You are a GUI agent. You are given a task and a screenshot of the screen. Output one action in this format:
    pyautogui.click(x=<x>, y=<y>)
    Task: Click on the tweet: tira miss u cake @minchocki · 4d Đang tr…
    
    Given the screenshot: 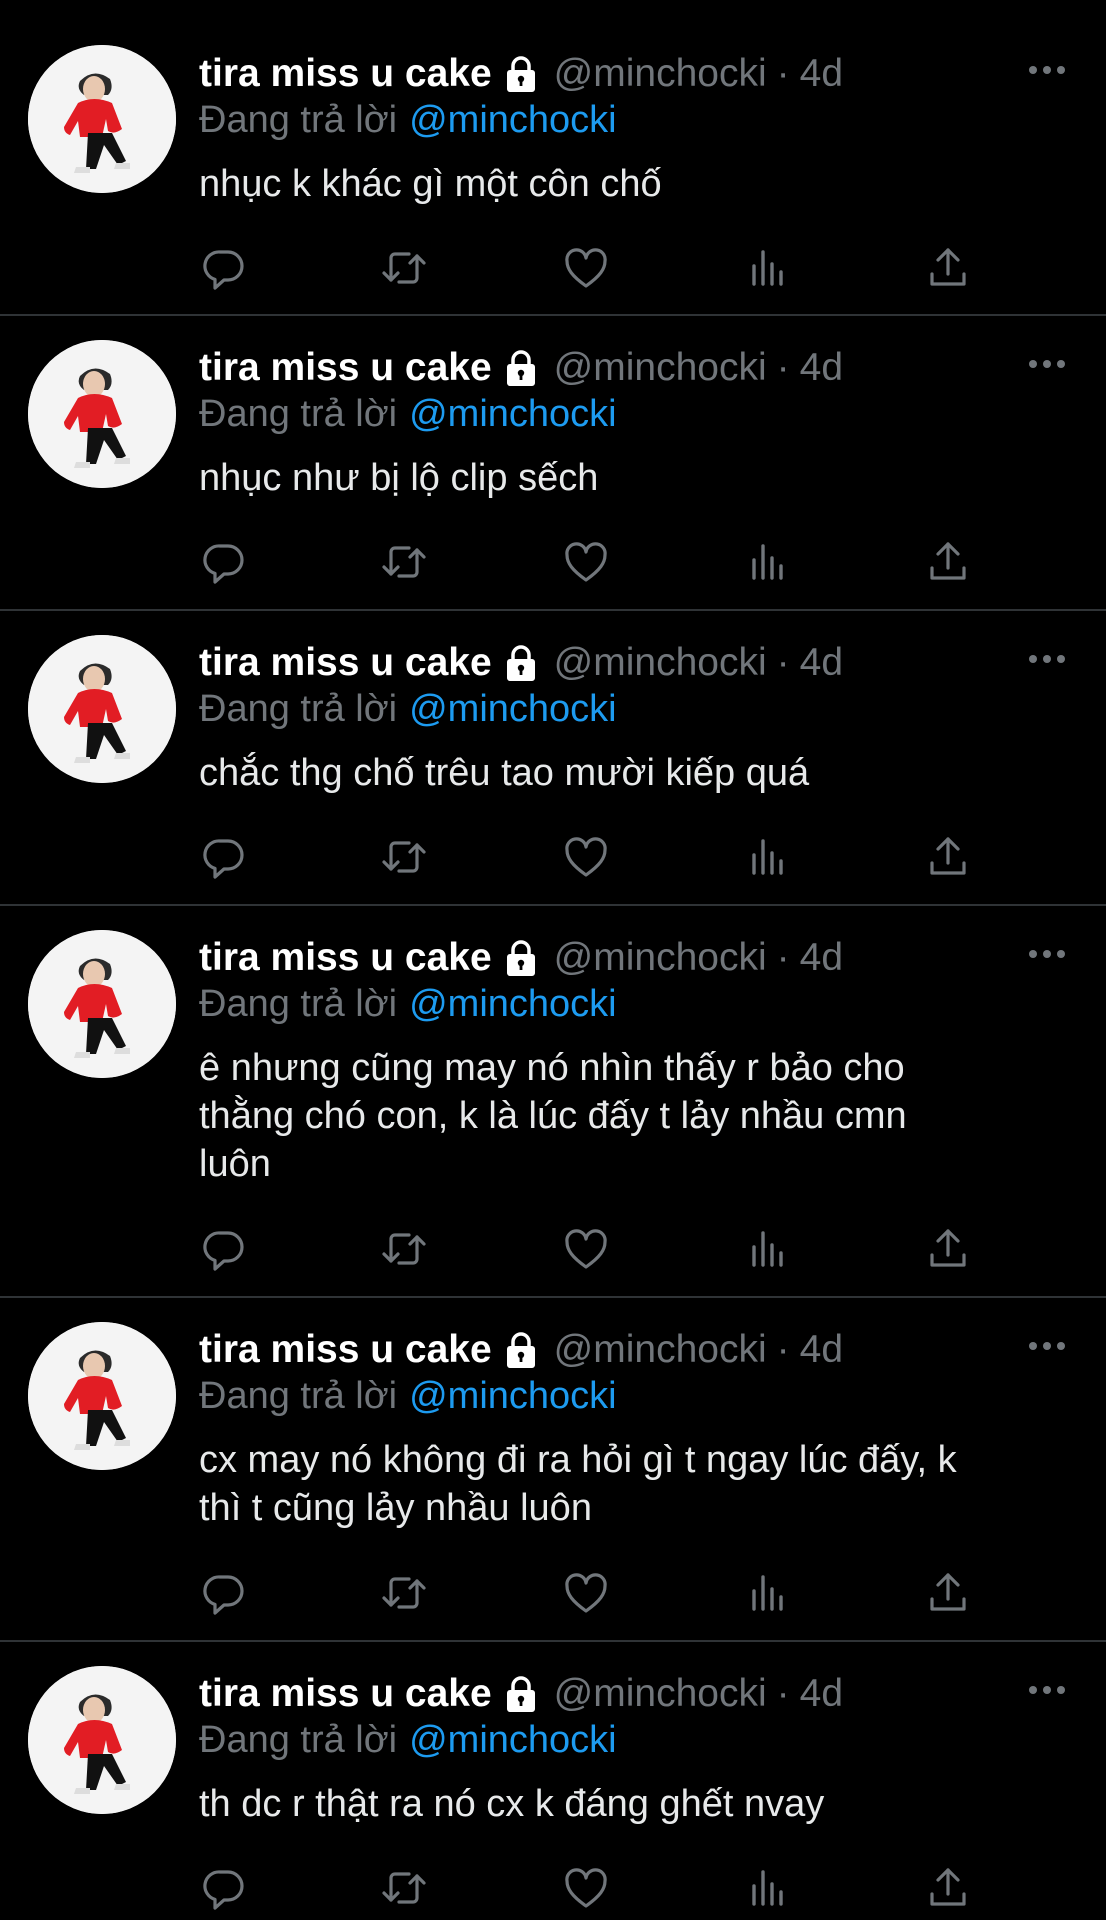 What is the action you would take?
    pyautogui.click(x=553, y=1781)
    